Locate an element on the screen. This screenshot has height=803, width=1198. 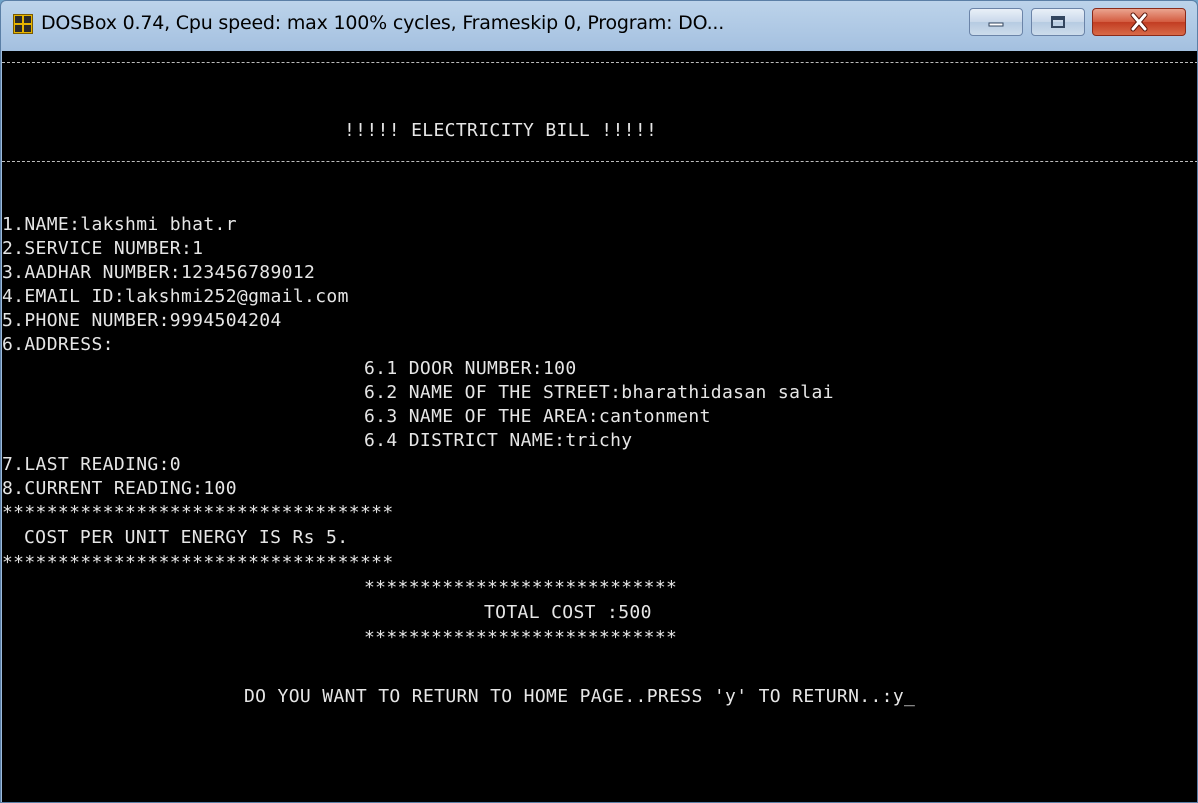
field-name: 1.NAME:lakshmi bhat.r is located at coordinates (119, 224).